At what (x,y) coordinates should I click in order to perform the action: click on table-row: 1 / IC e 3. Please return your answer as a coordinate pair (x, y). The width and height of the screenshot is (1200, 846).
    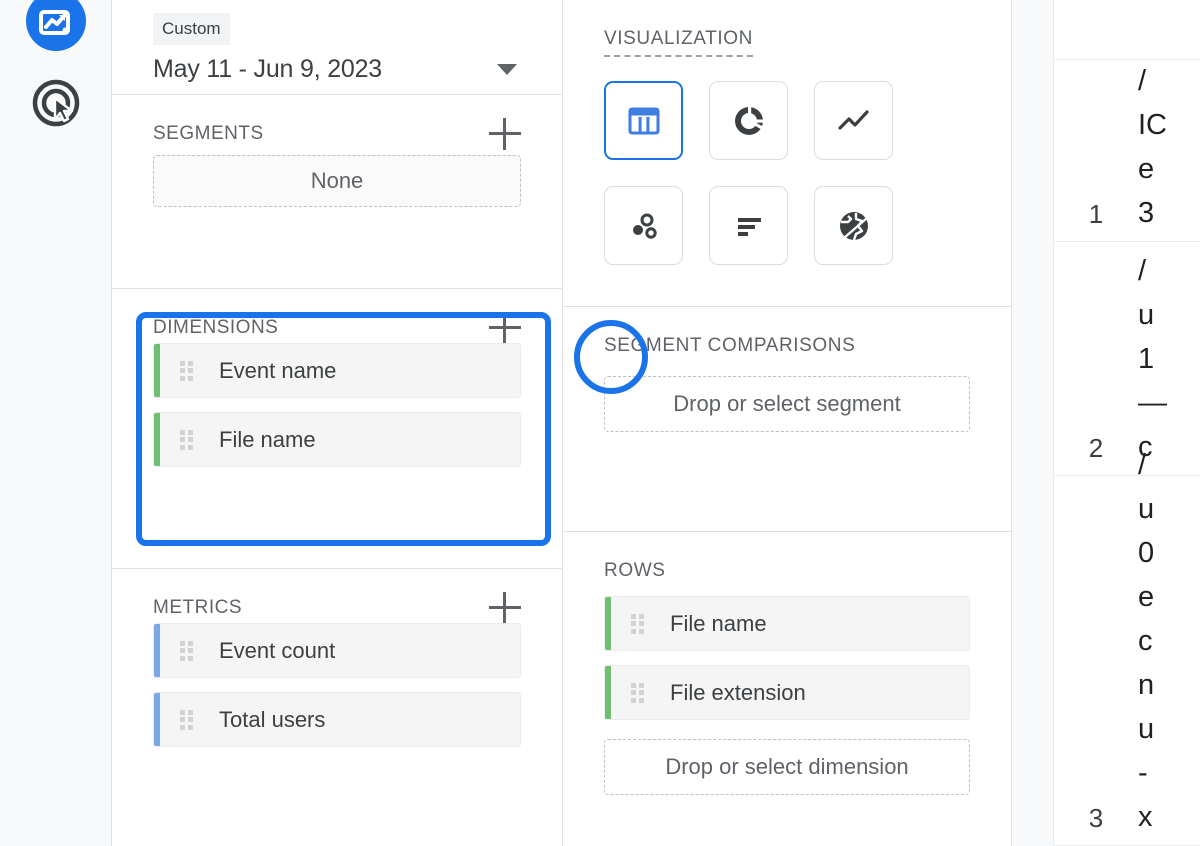
    Looking at the image, I should click on (1127, 151).